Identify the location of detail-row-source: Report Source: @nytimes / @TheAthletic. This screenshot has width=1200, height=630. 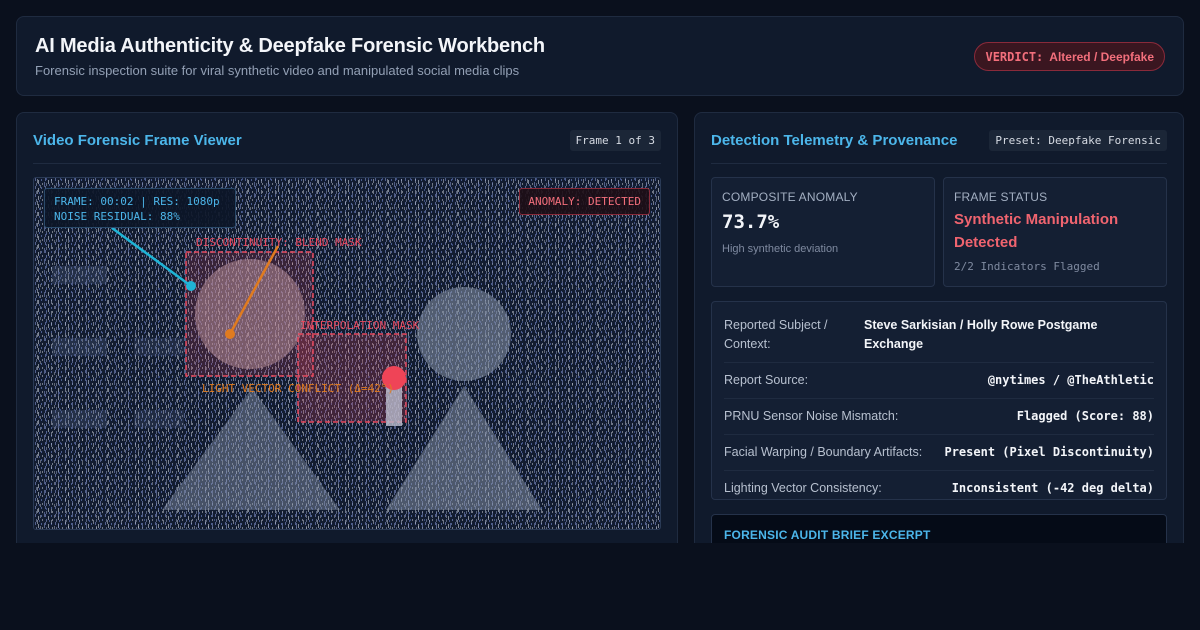
(939, 381).